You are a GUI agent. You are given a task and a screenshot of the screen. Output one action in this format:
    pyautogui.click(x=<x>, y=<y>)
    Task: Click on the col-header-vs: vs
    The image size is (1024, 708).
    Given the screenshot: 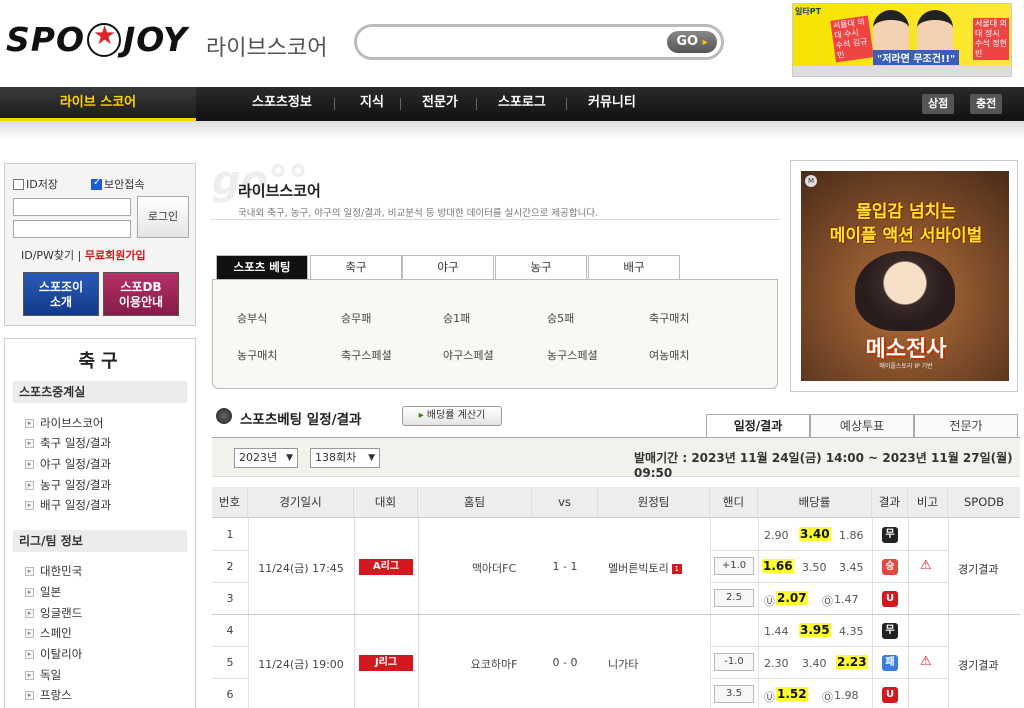 What is the action you would take?
    pyautogui.click(x=565, y=502)
    